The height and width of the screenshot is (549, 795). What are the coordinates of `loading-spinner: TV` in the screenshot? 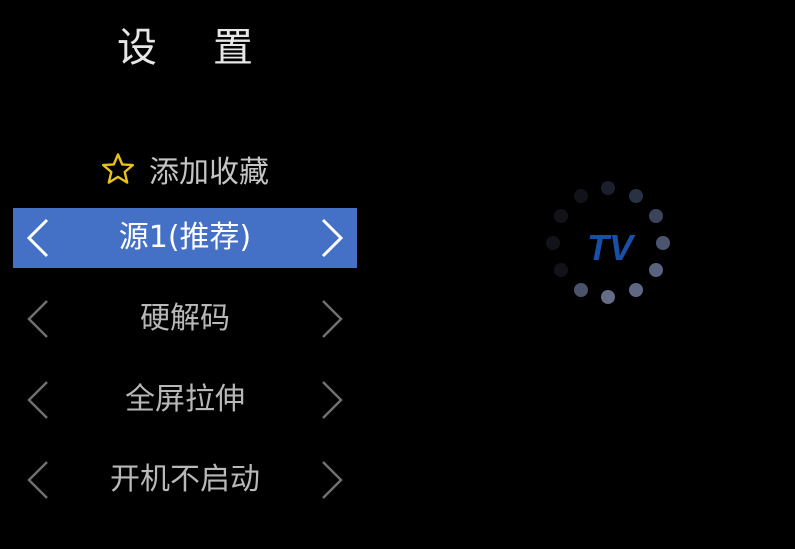 It's located at (610, 243).